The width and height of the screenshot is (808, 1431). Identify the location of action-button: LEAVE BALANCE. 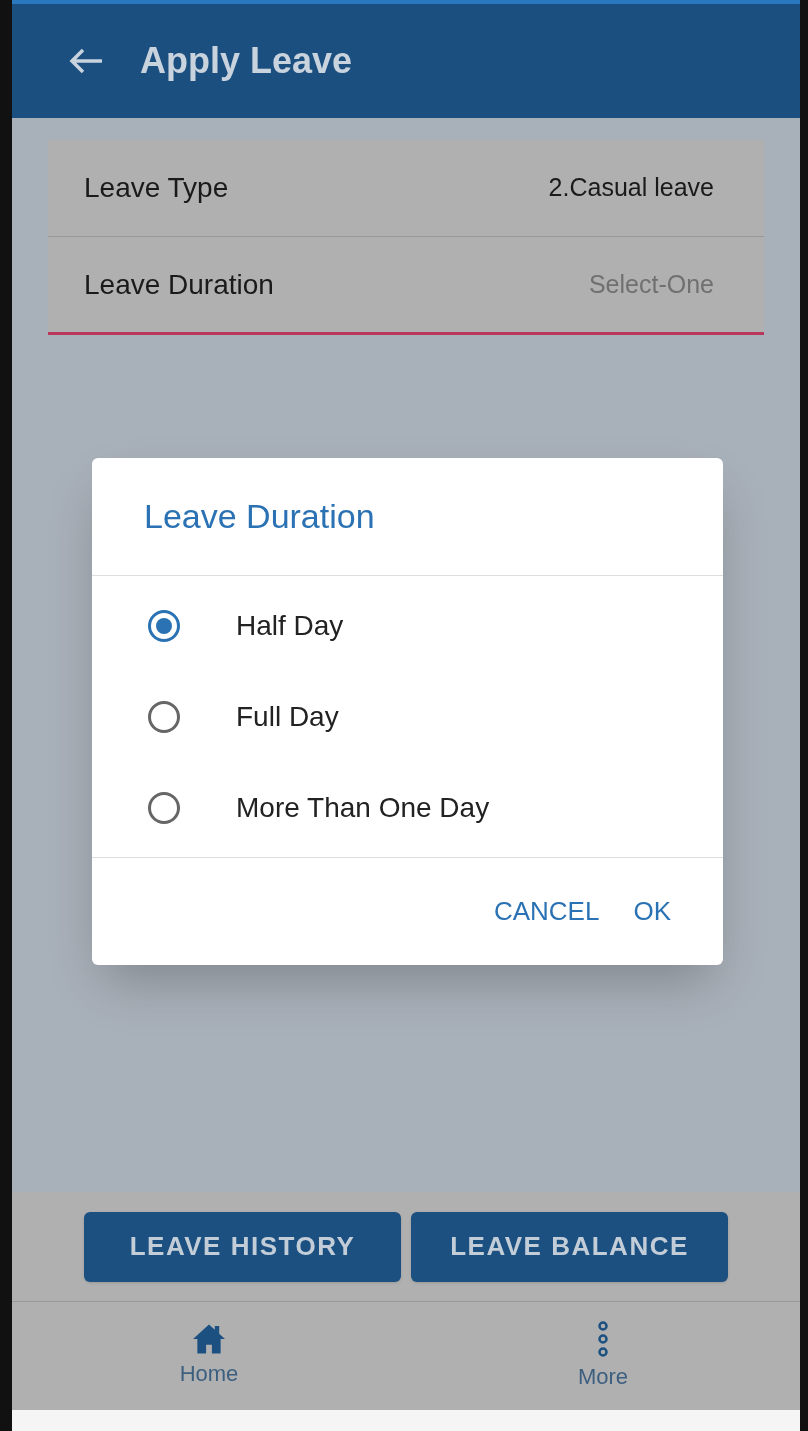
(569, 1246).